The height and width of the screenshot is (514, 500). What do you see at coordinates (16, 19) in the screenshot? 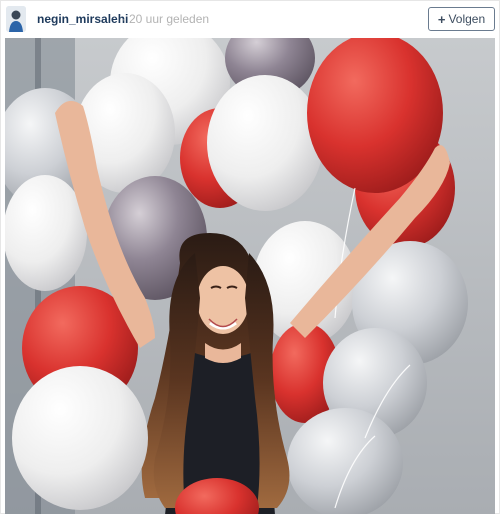
I see `avatar` at bounding box center [16, 19].